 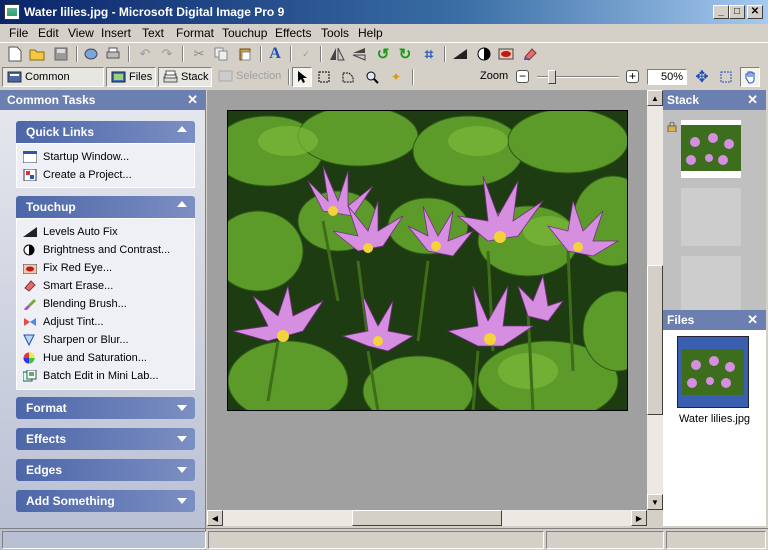 What do you see at coordinates (91, 54) in the screenshot?
I see `email-icon` at bounding box center [91, 54].